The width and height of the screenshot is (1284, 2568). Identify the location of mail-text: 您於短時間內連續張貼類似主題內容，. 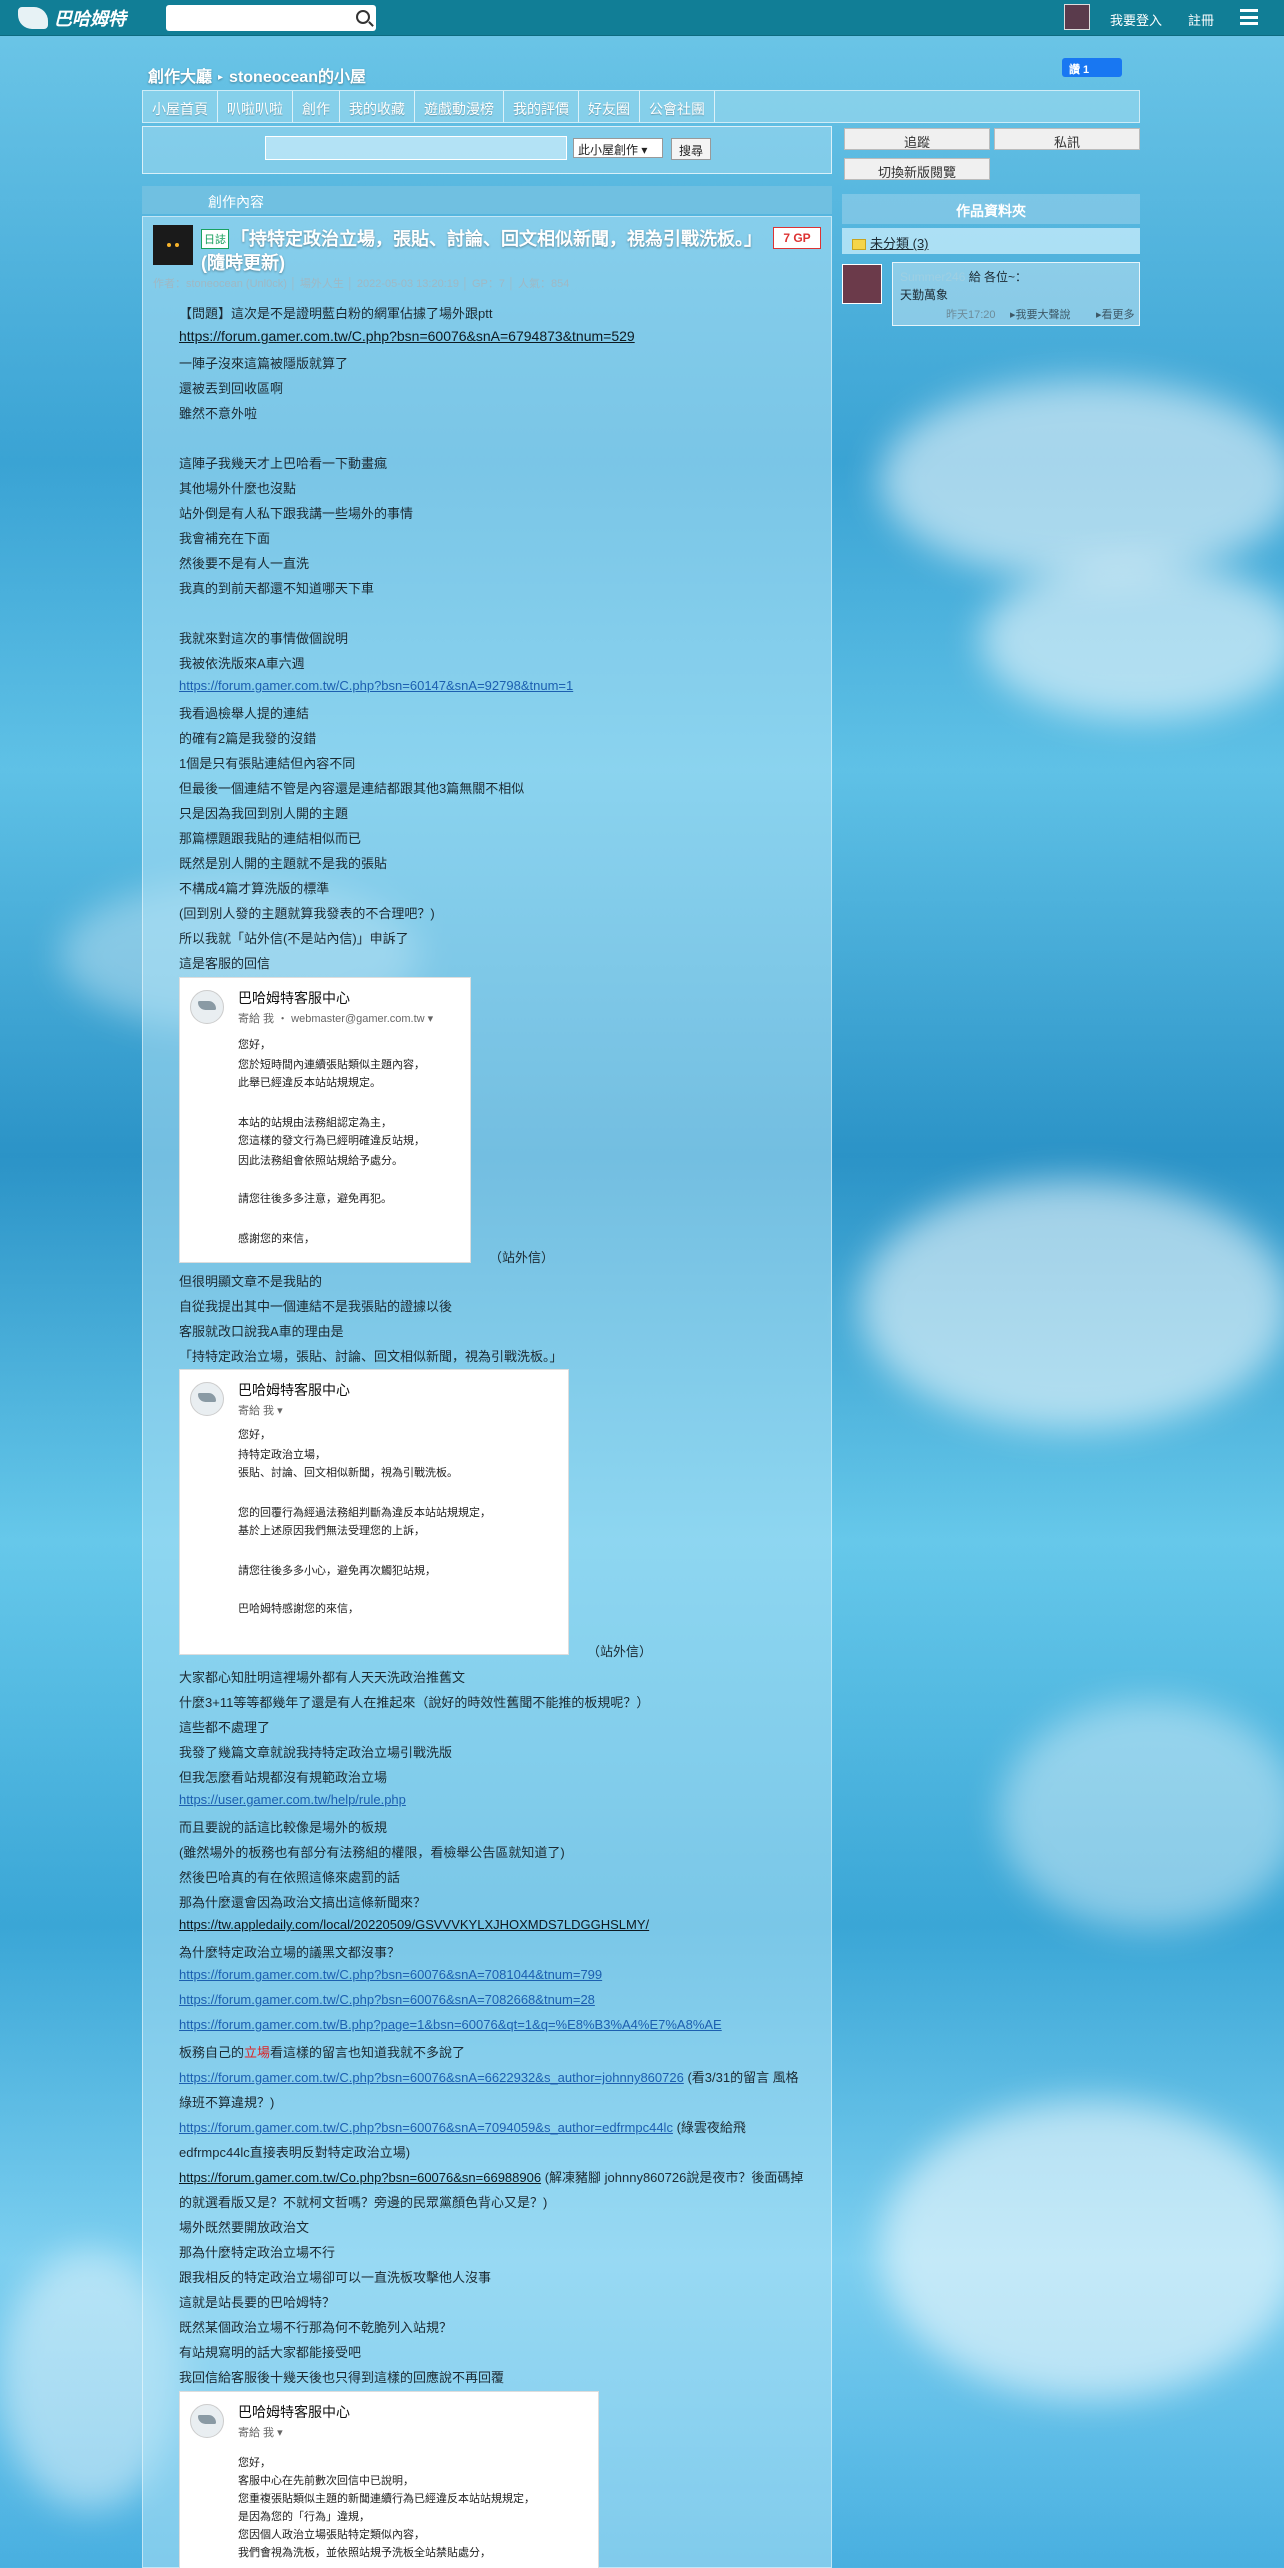
(331, 1065).